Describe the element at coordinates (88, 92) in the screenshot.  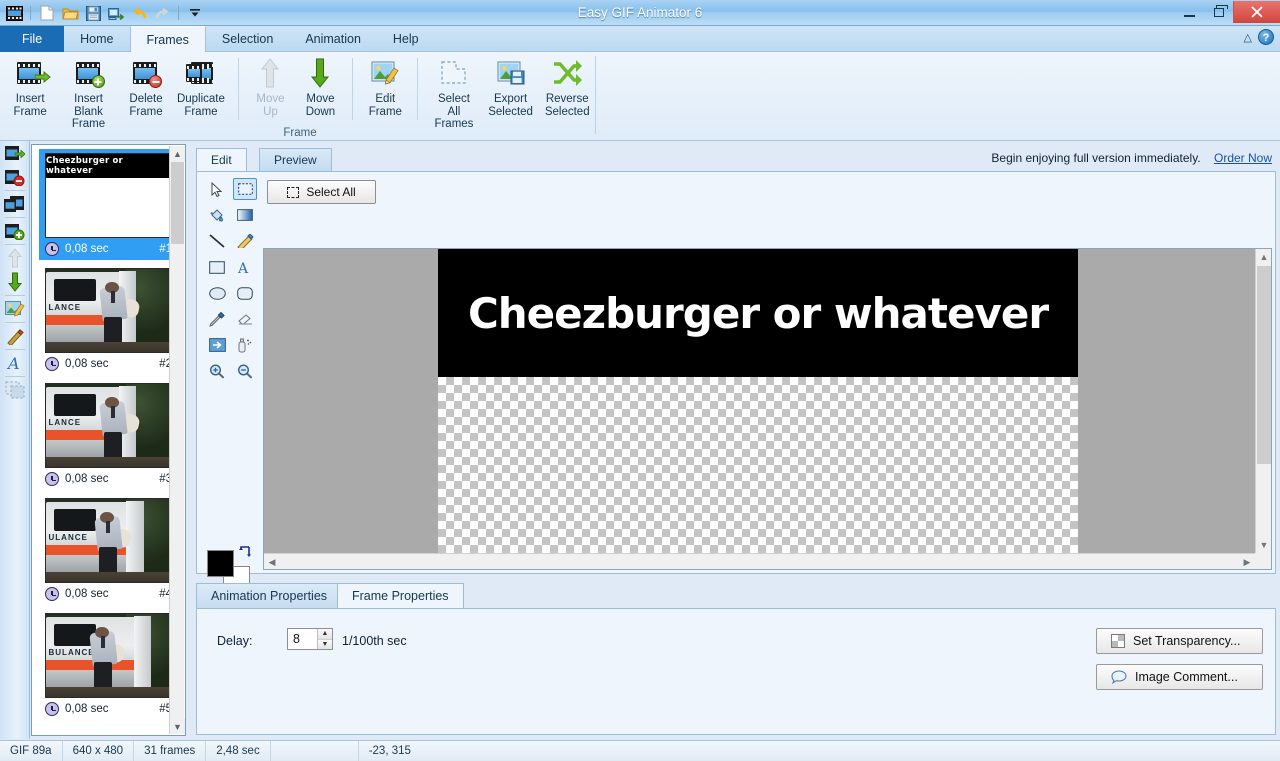
I see `insert-blank-frame-button: Insert Blank Frame` at that location.